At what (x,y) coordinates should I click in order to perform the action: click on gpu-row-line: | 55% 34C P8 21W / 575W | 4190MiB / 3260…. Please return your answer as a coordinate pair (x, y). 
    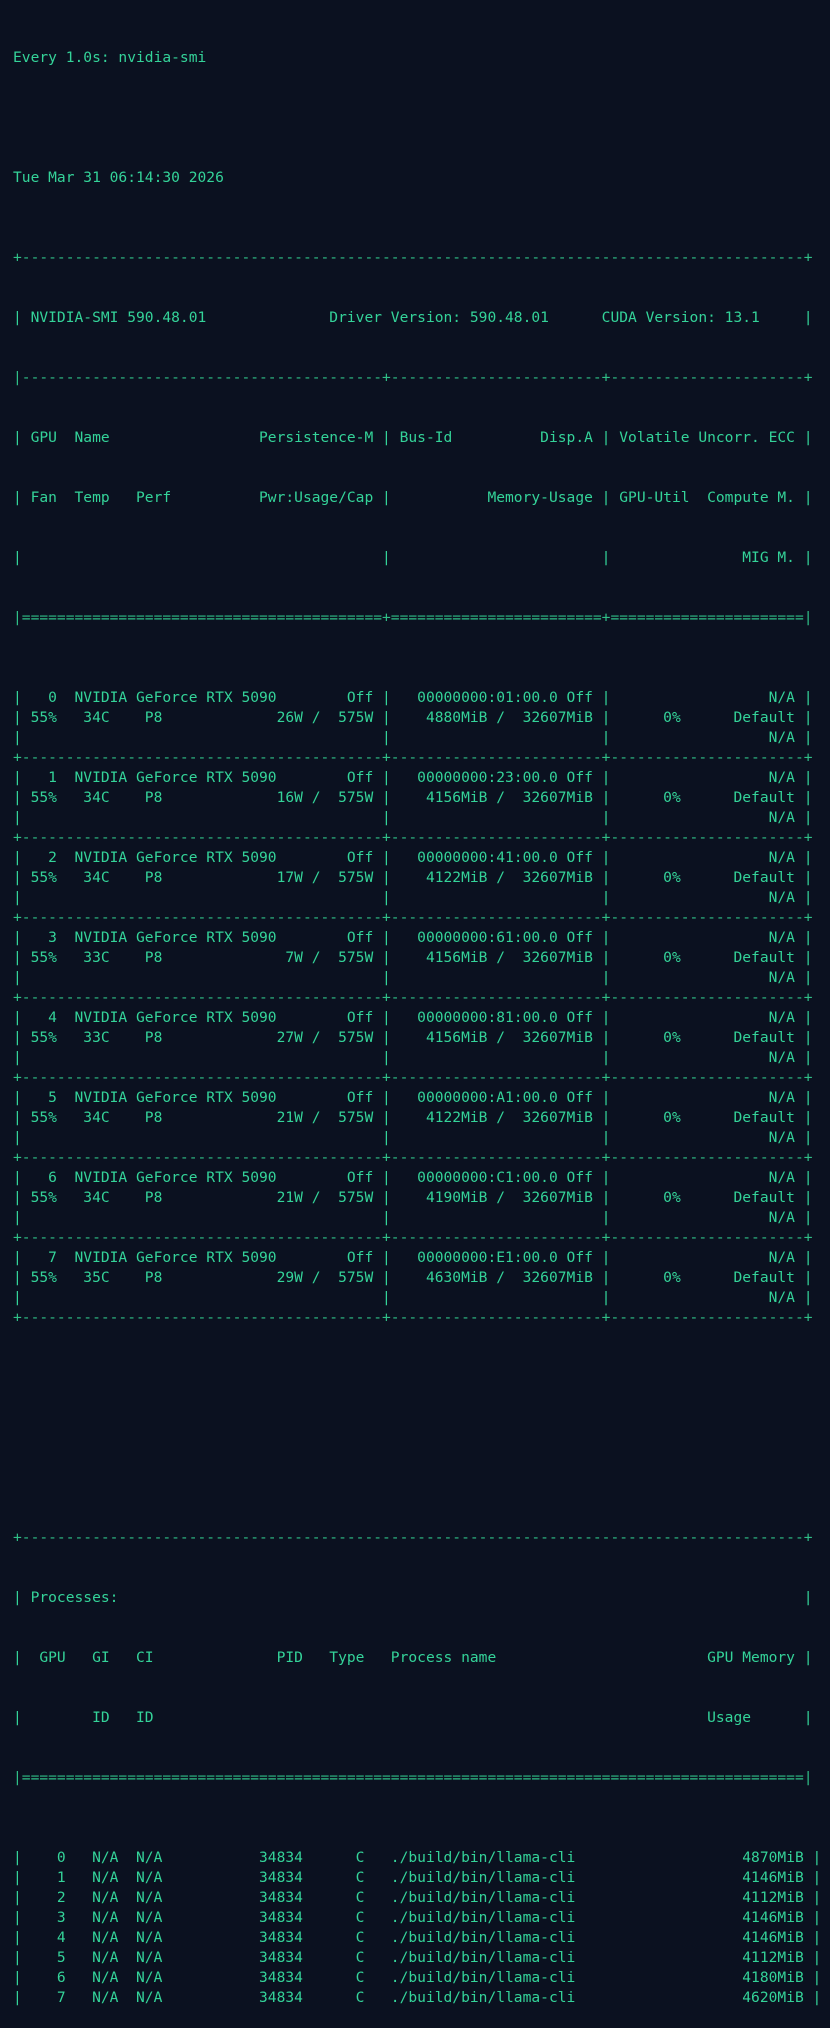
    Looking at the image, I should click on (413, 1197).